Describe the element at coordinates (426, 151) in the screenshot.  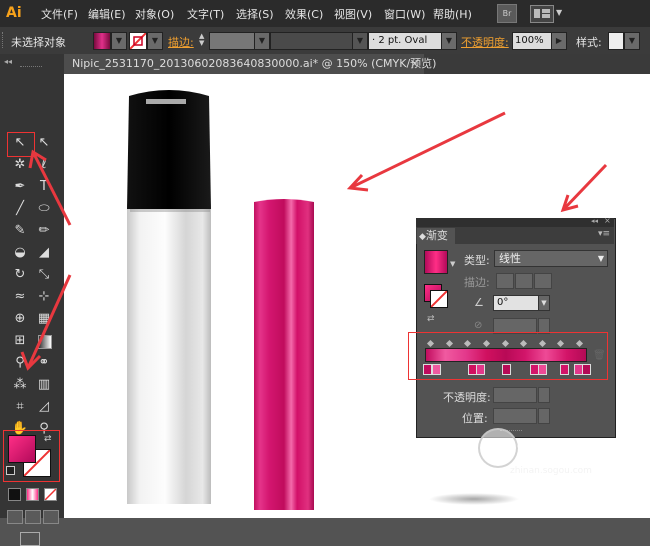
I see `arrow-to-pink-tube` at that location.